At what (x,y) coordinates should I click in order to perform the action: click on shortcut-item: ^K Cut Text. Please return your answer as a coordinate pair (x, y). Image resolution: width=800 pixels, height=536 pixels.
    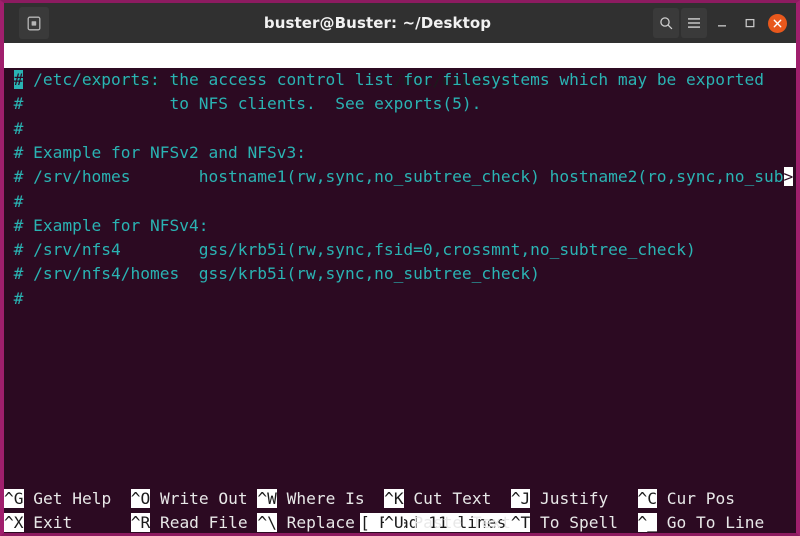
    Looking at the image, I should click on (447, 499).